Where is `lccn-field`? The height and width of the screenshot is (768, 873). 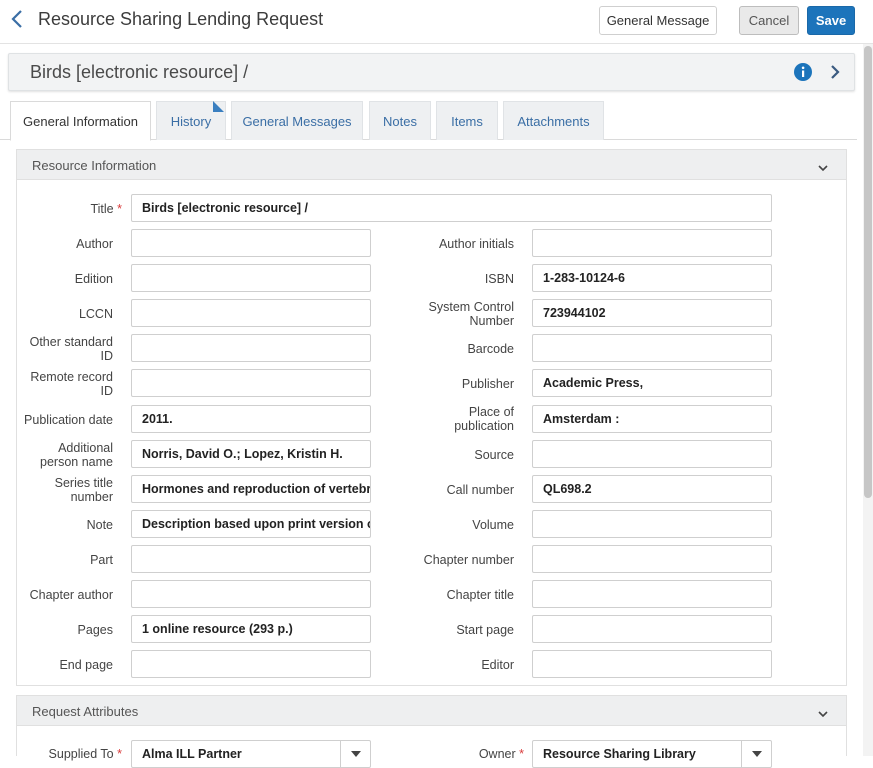
lccn-field is located at coordinates (251, 313).